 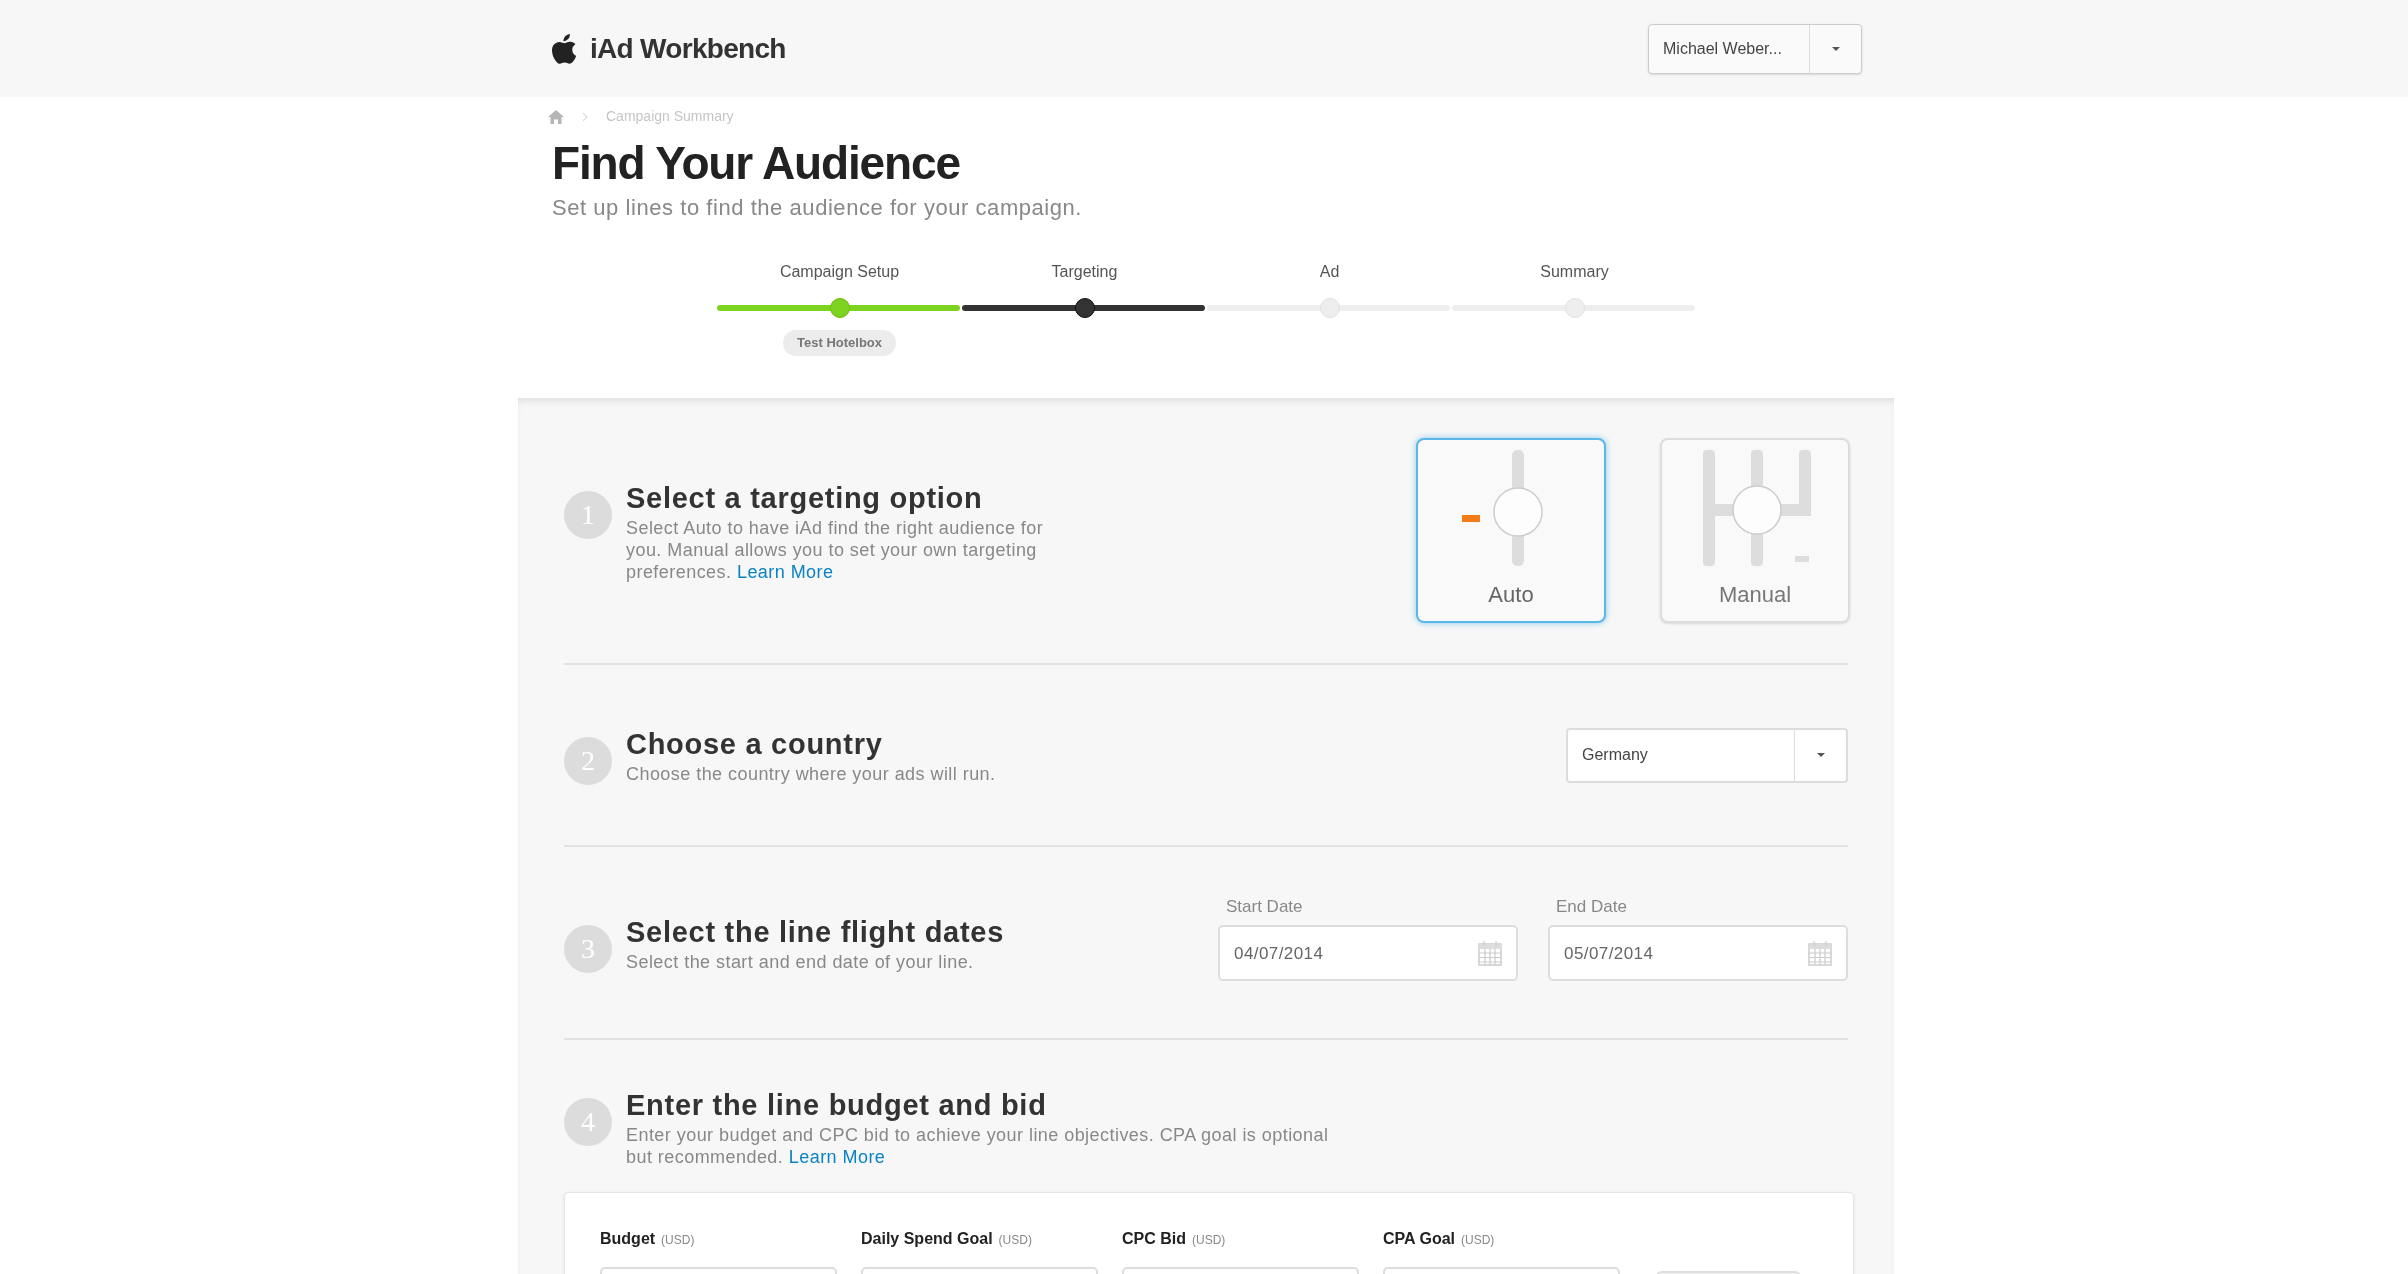 What do you see at coordinates (688, 48) in the screenshot?
I see `app-title: iAd Workbench` at bounding box center [688, 48].